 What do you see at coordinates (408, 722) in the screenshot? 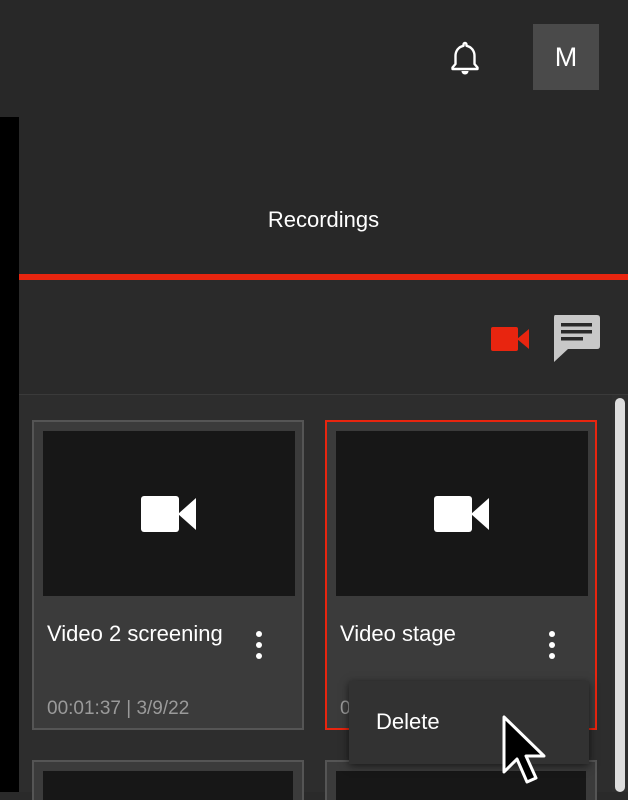
I see `delete-menu-item: Delete` at bounding box center [408, 722].